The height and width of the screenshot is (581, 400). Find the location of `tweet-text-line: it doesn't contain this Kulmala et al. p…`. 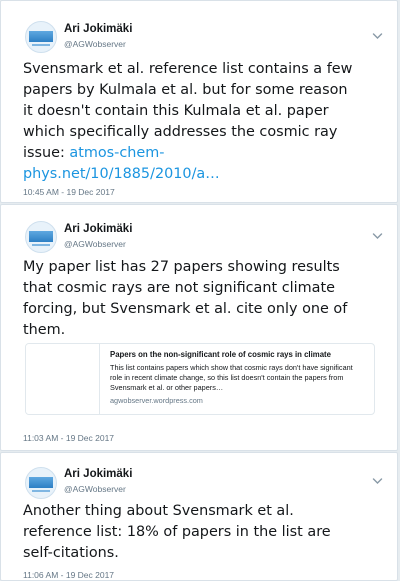

tweet-text-line: it doesn't contain this Kulmala et al. p… is located at coordinates (176, 111).